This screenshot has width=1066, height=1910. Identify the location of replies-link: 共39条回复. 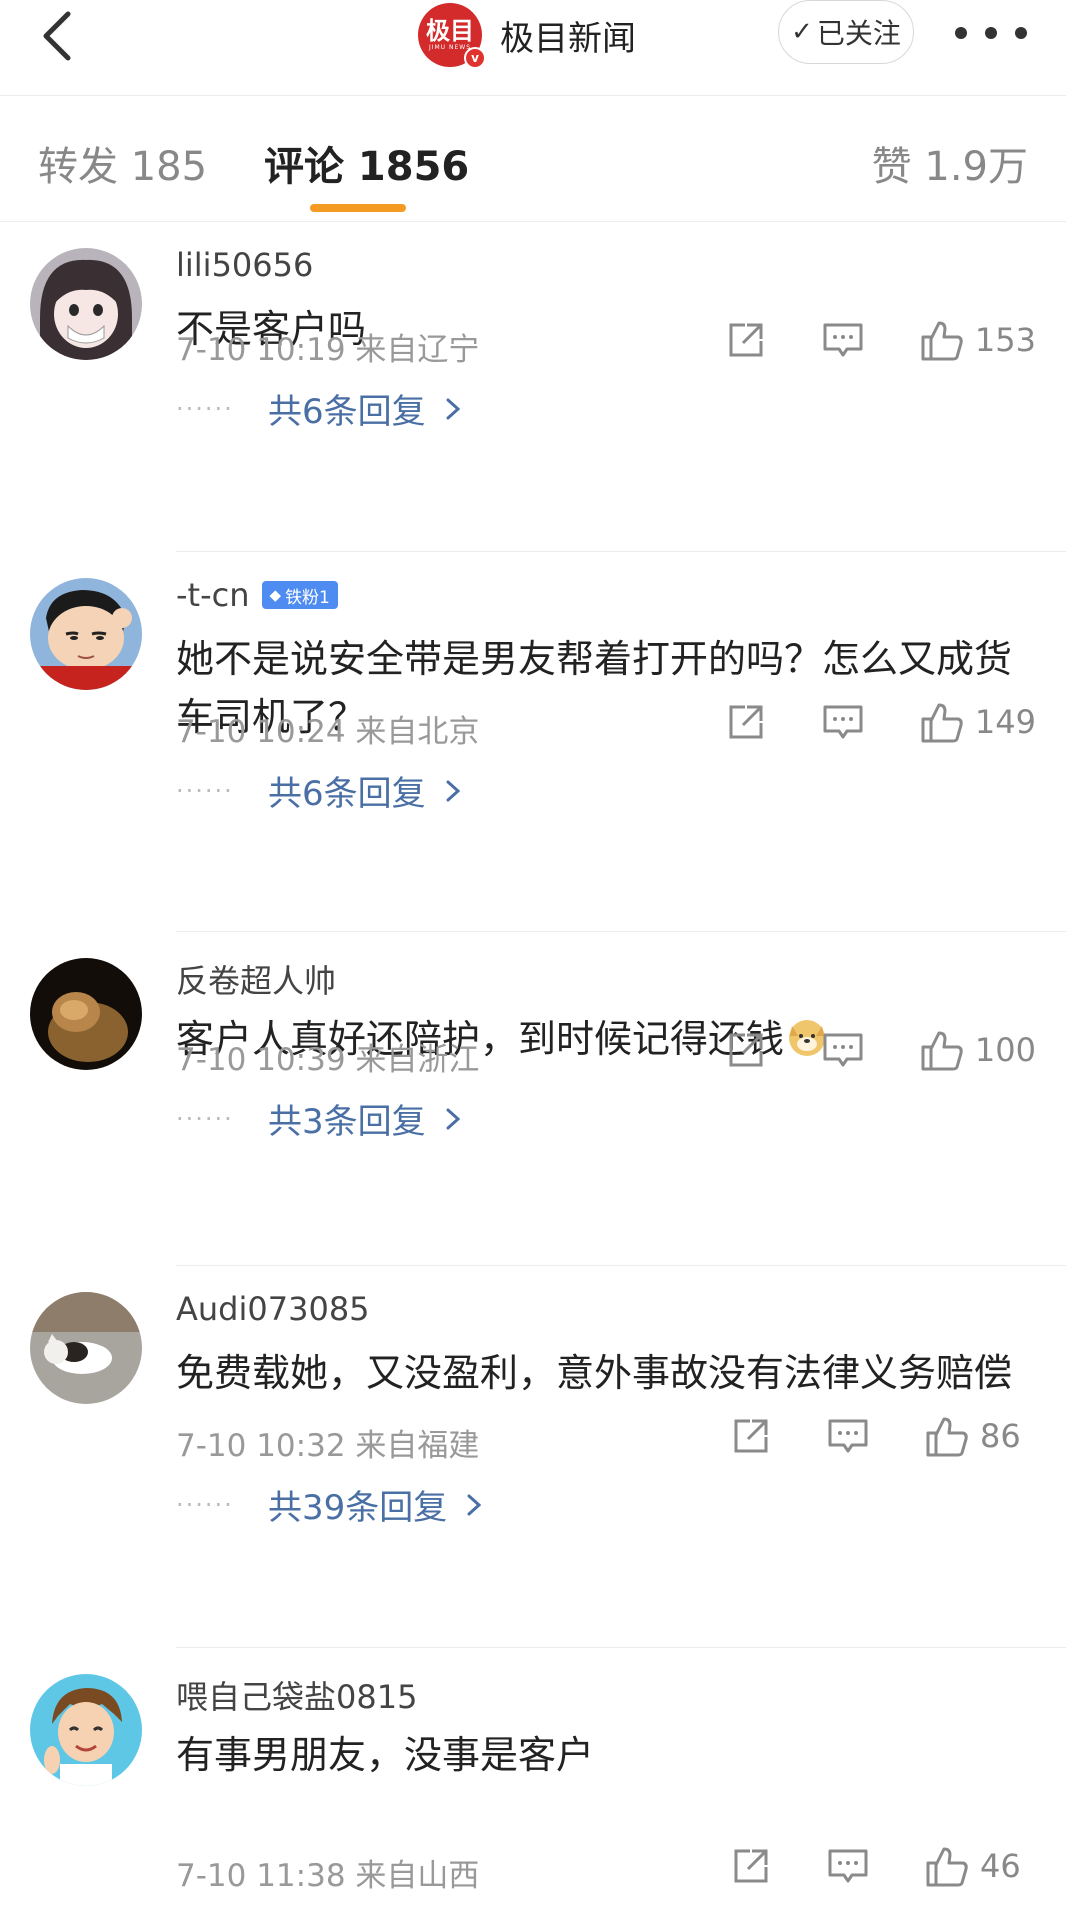
(375, 1504).